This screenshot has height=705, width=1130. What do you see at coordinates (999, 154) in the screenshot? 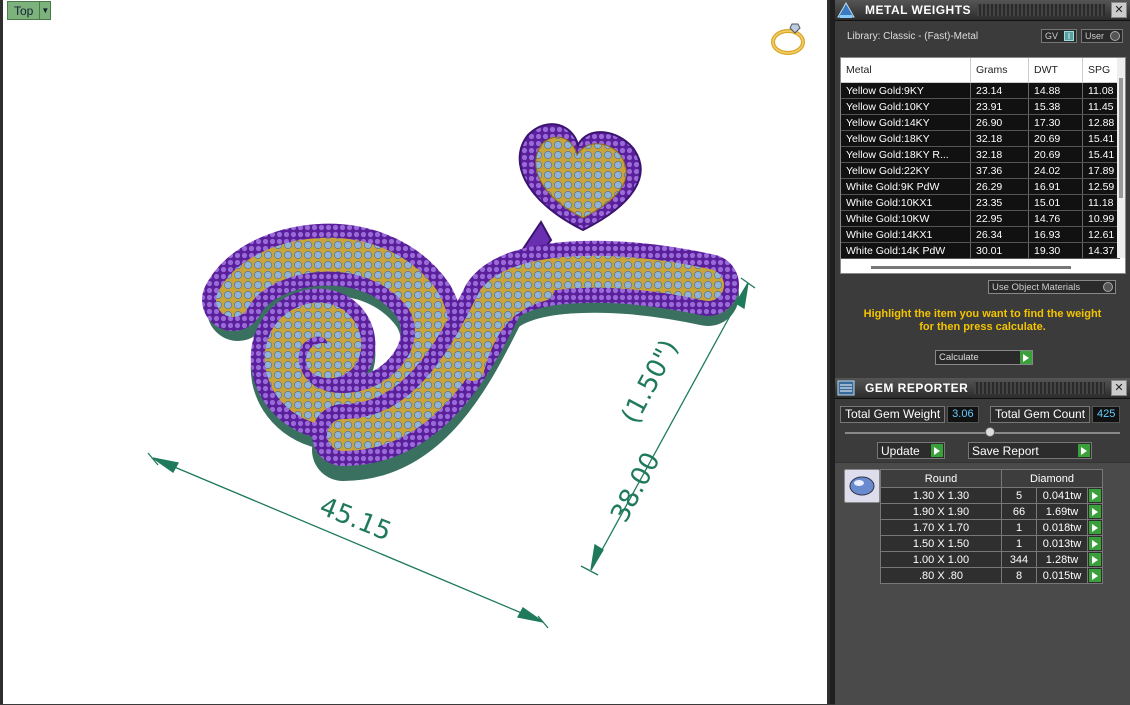
I see `grams-cell: 32.18` at bounding box center [999, 154].